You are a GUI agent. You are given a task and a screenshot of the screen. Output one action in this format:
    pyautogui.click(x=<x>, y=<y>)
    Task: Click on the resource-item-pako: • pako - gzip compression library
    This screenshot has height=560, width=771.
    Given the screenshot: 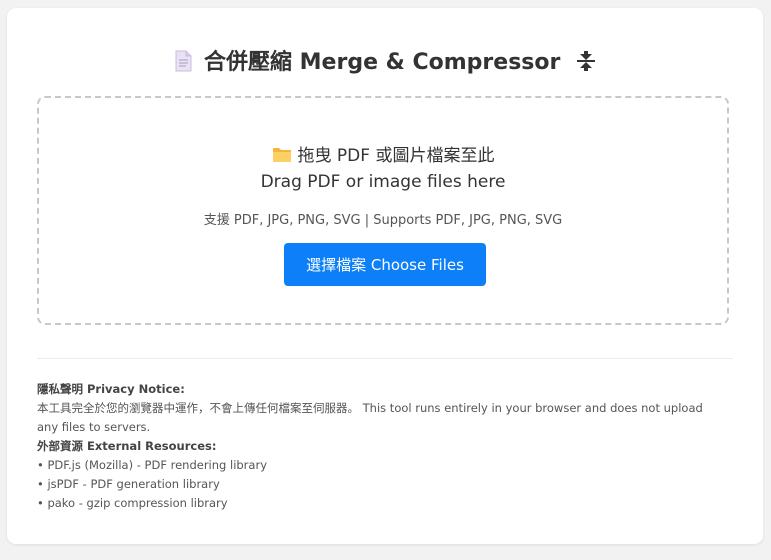 What is the action you would take?
    pyautogui.click(x=132, y=503)
    